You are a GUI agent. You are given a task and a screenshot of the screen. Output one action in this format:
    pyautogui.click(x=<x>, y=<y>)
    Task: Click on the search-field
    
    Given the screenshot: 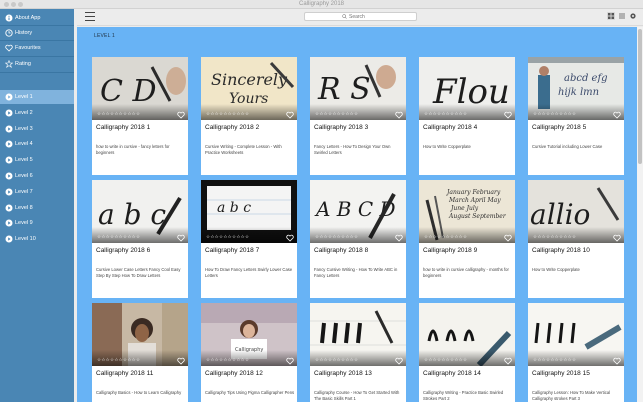 What is the action you would take?
    pyautogui.click(x=360, y=16)
    